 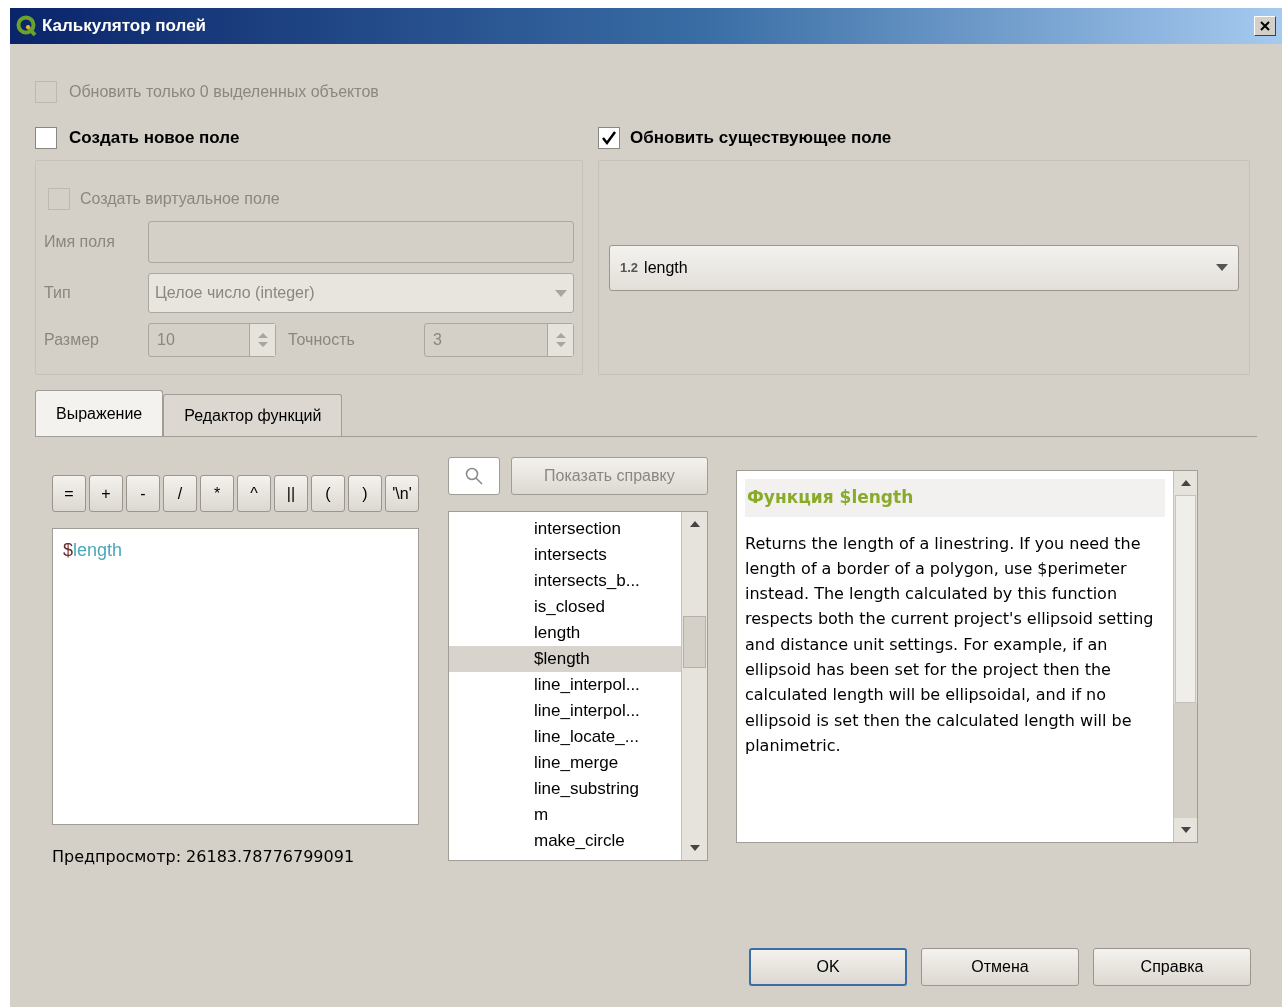 What do you see at coordinates (321, 340) in the screenshot?
I see `field-label: Точность` at bounding box center [321, 340].